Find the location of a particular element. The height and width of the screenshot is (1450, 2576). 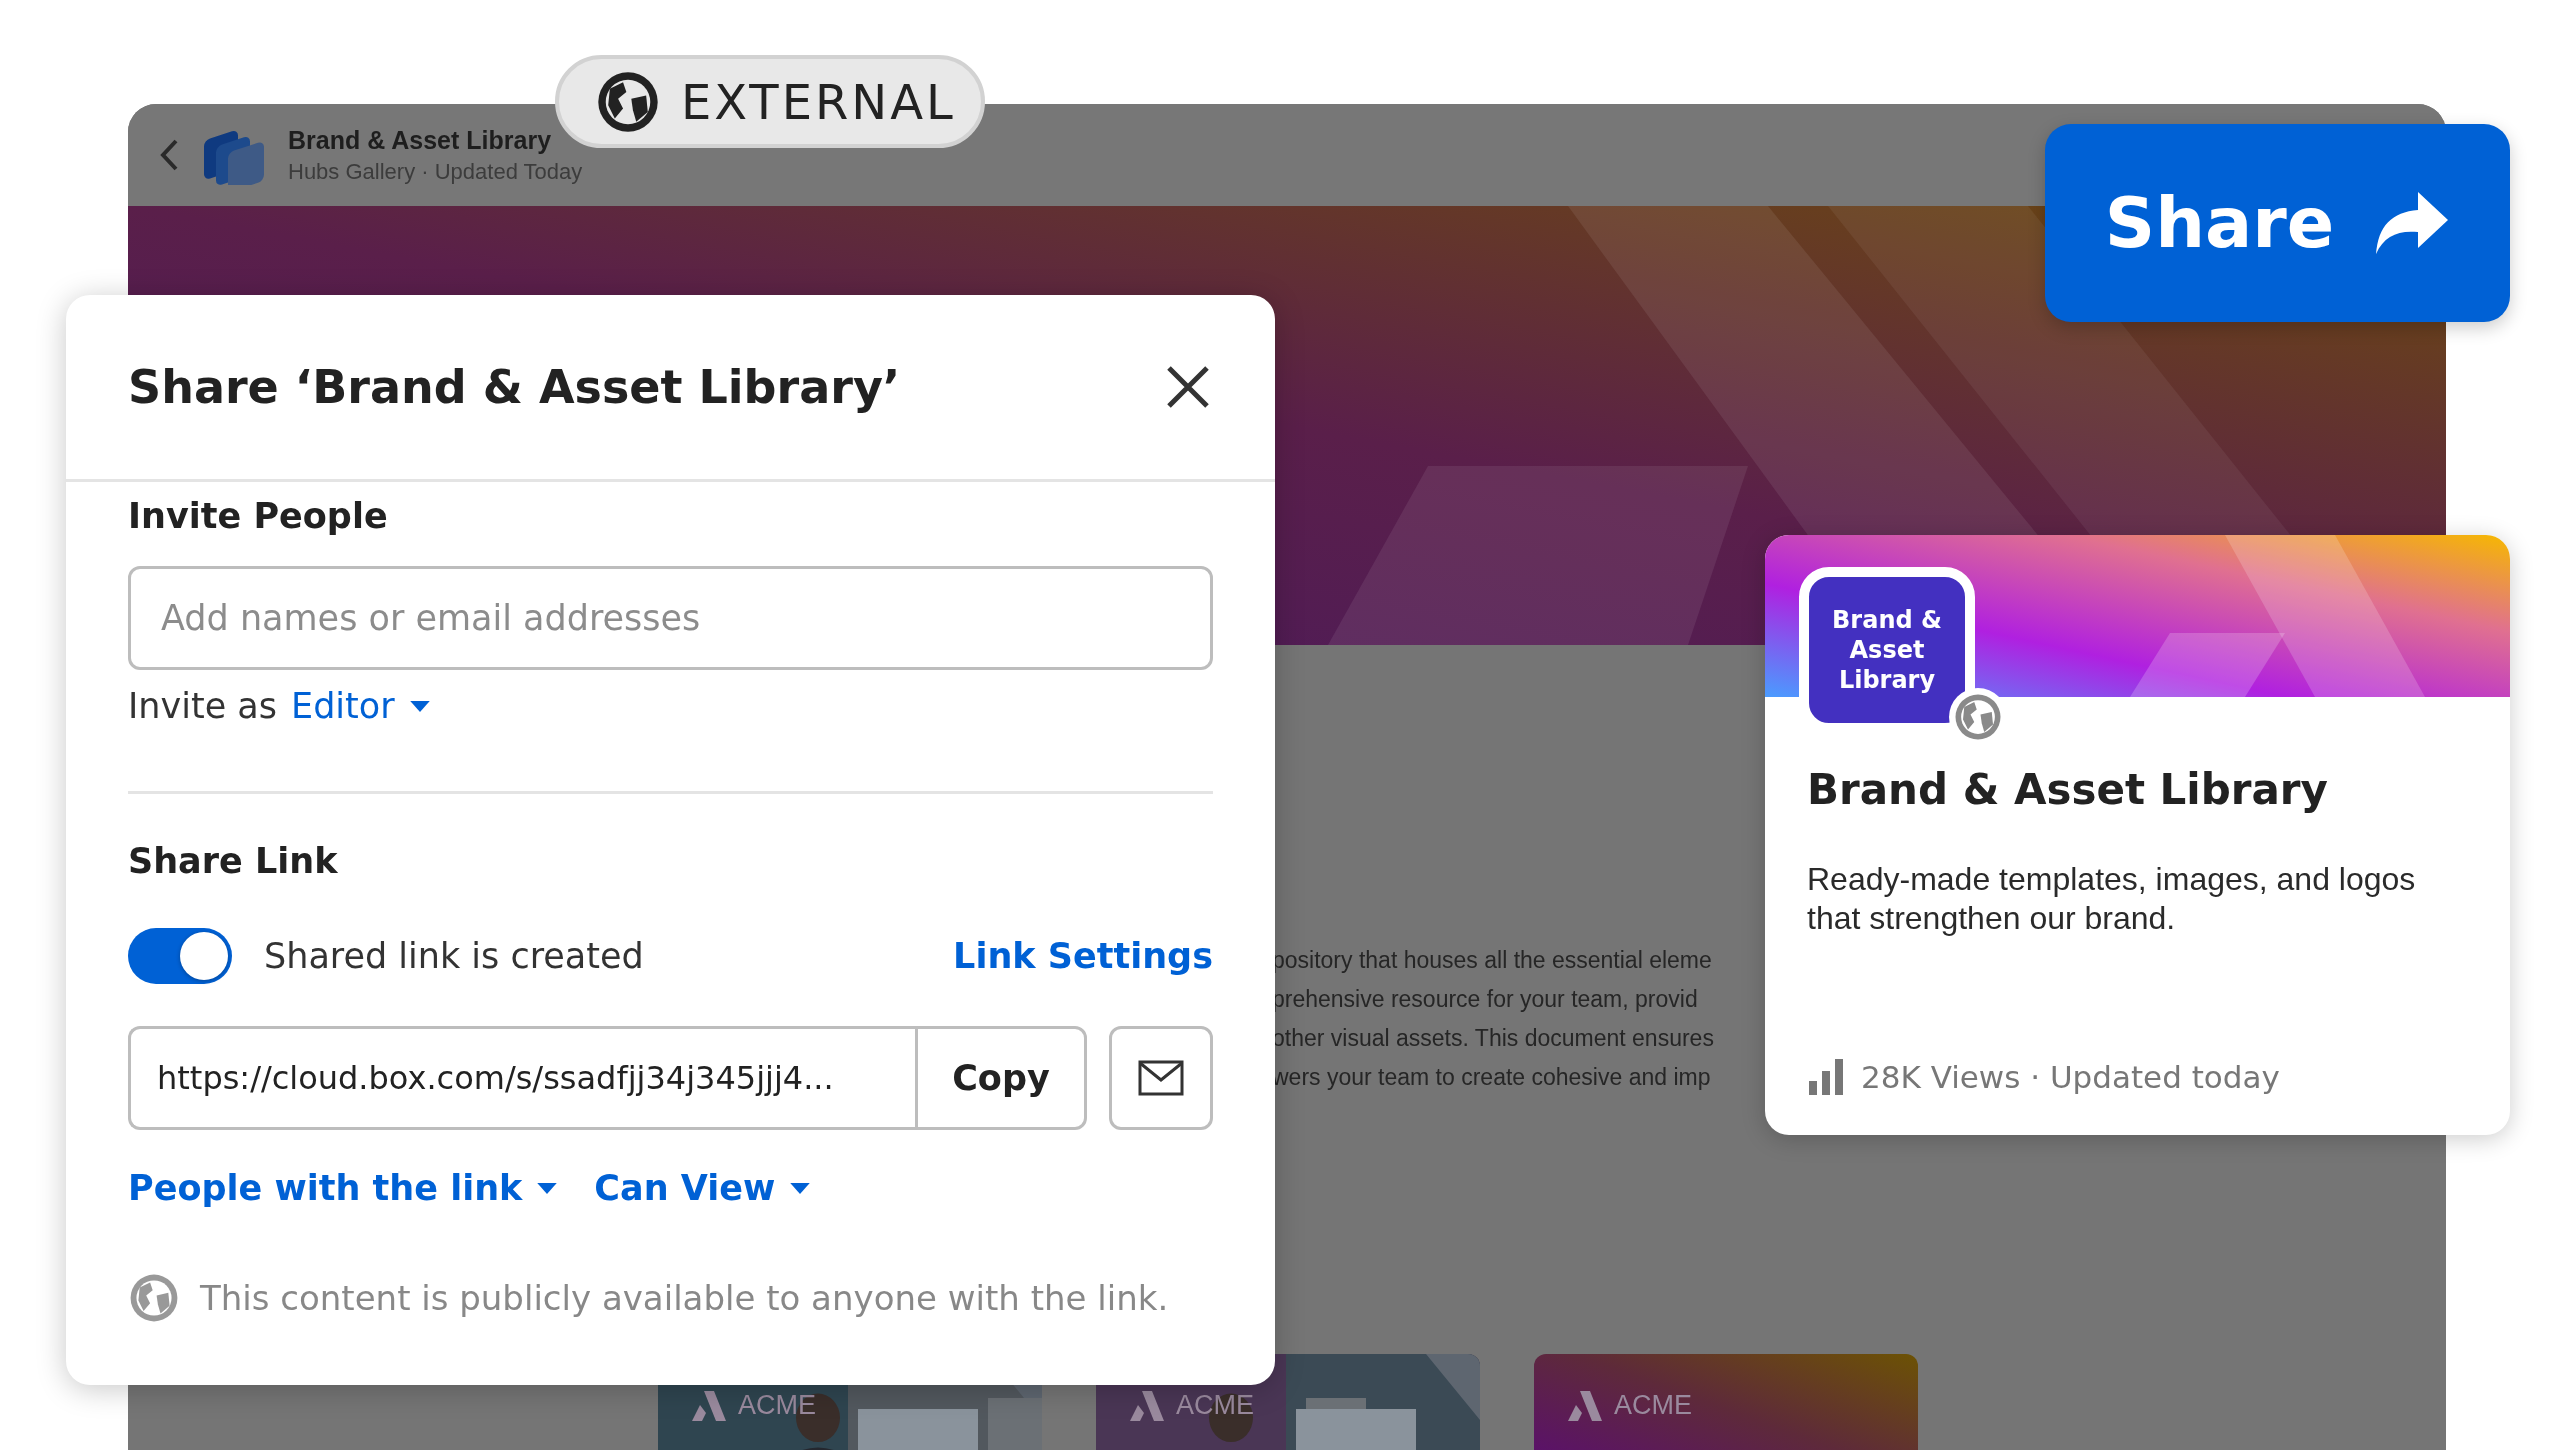

invite-as-label: Invite as is located at coordinates (202, 706).